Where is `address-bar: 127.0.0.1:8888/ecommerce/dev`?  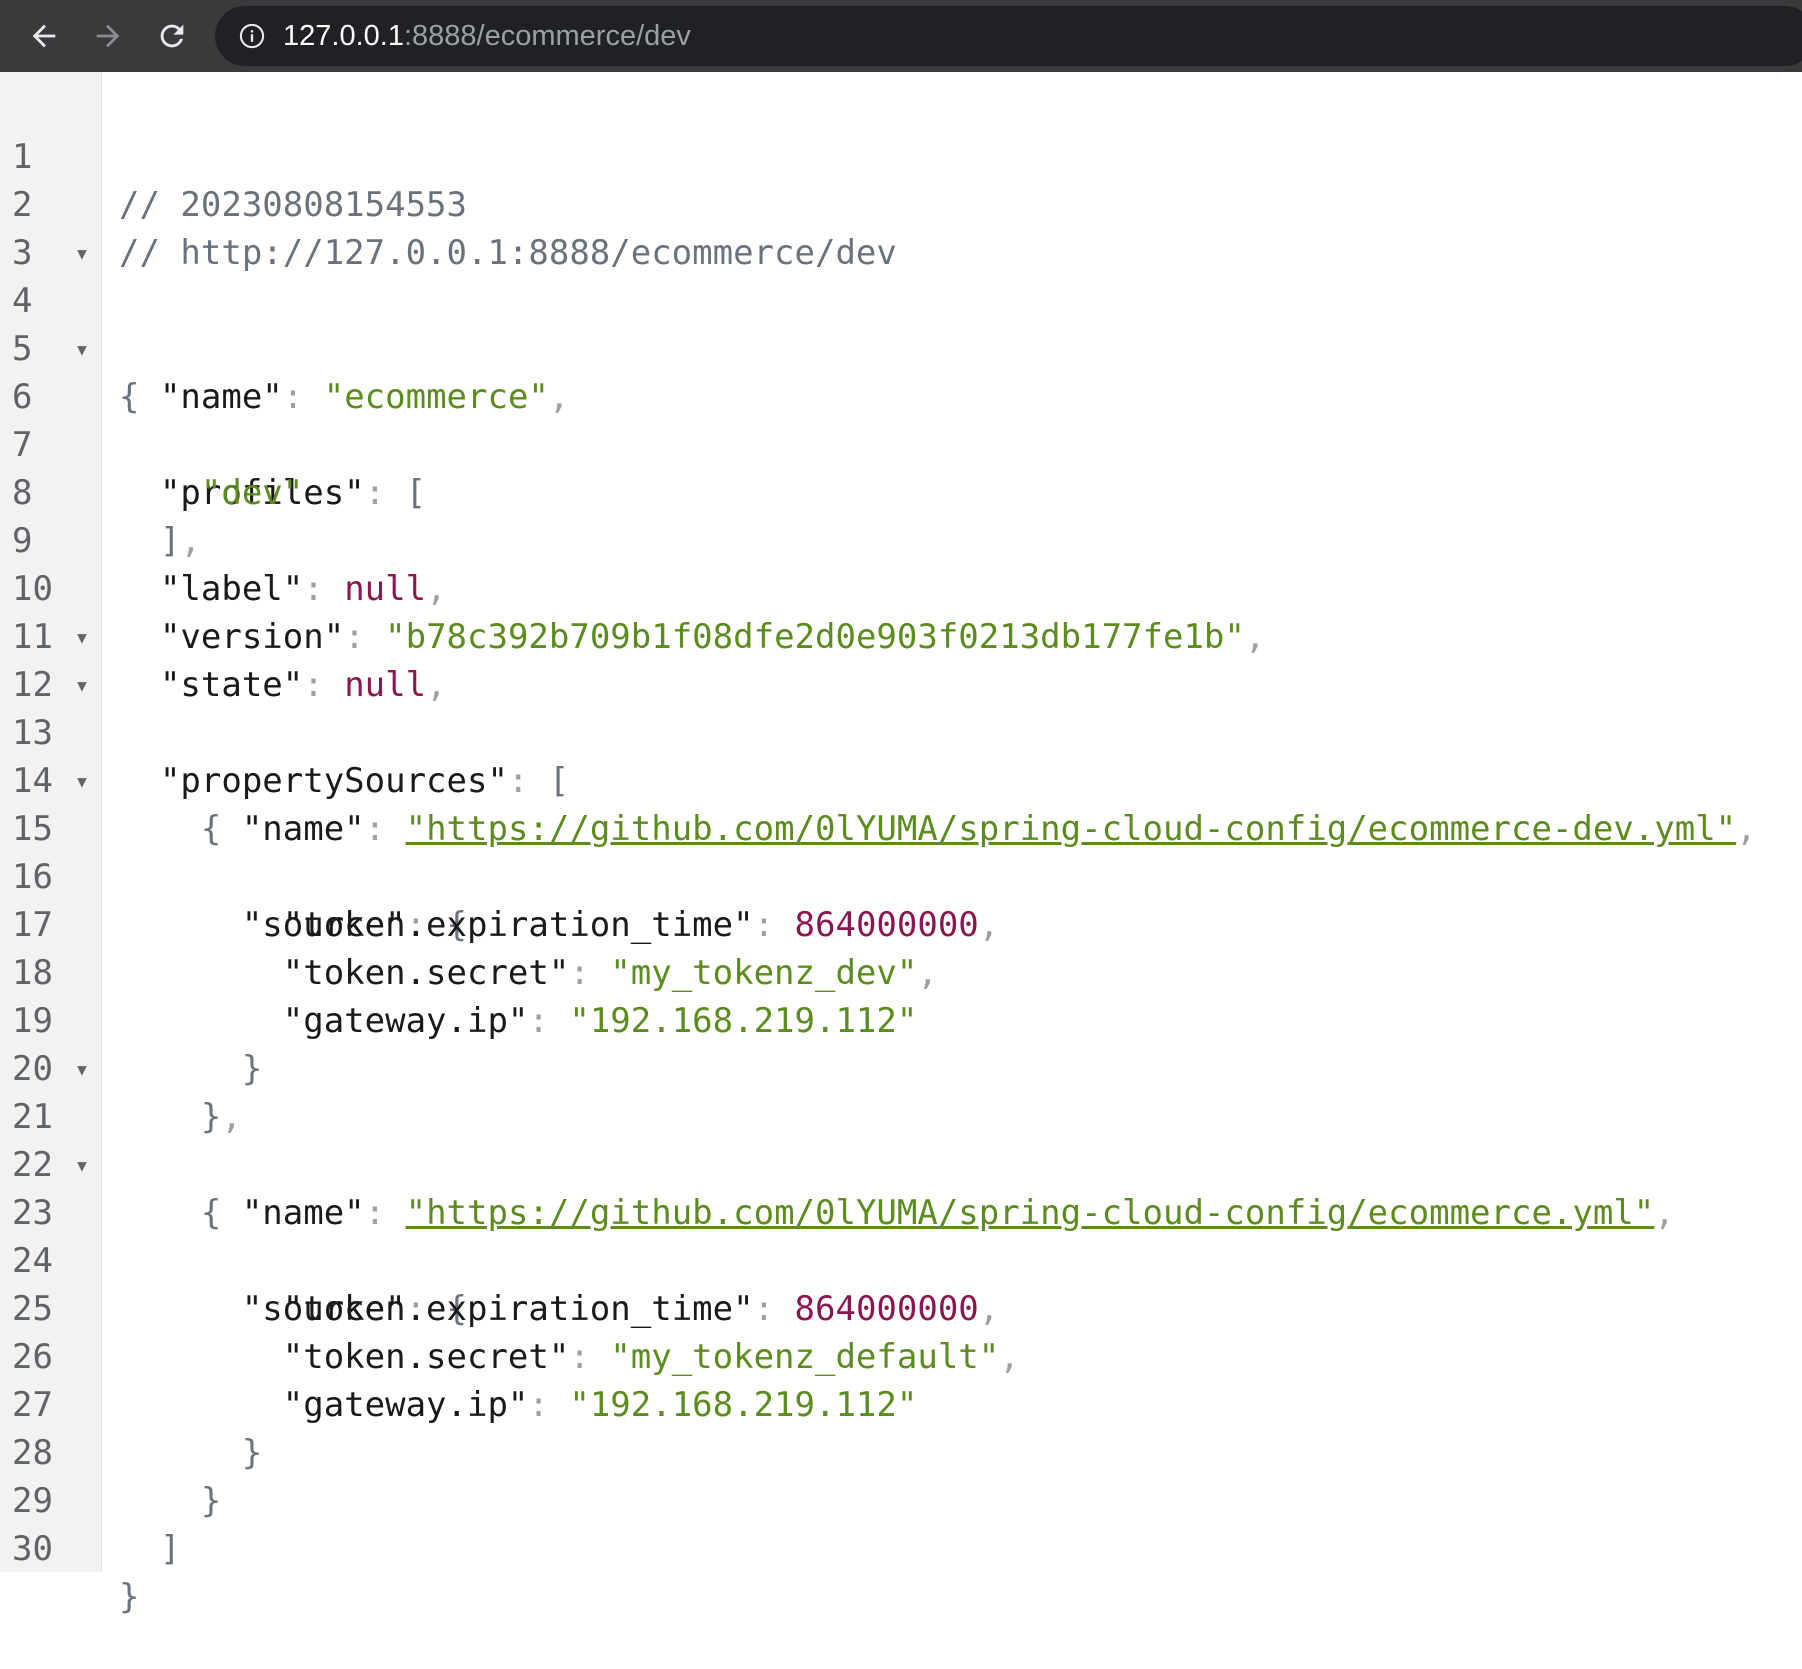 address-bar: 127.0.0.1:8888/ecommerce/dev is located at coordinates (1008, 36).